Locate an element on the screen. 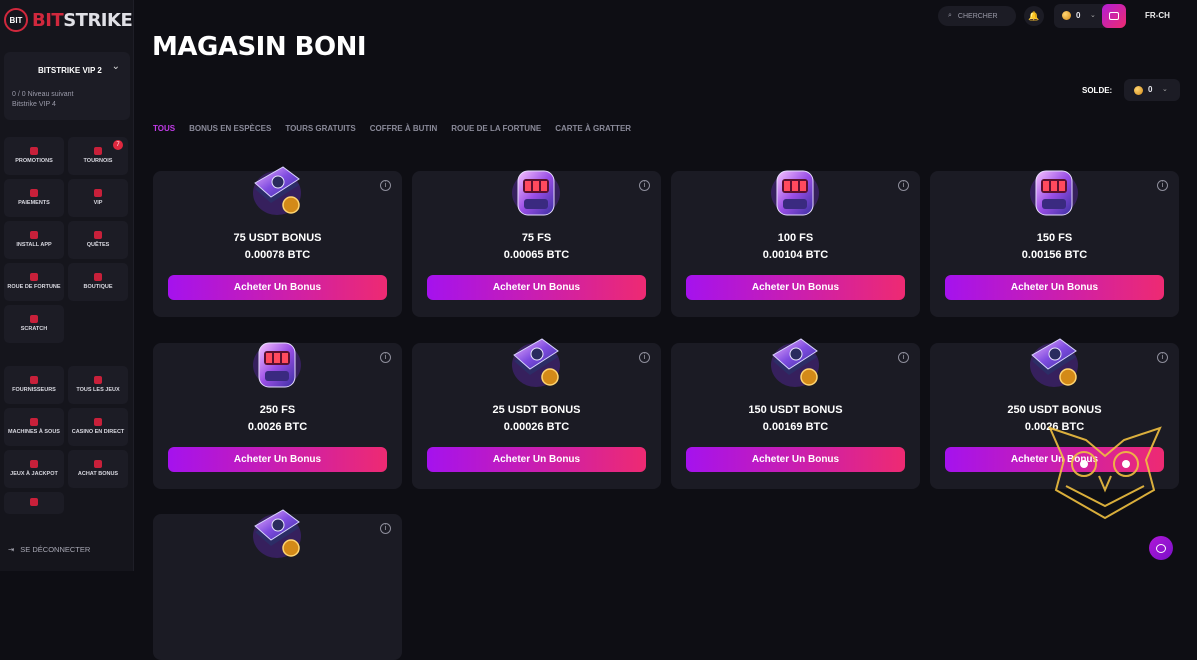 This screenshot has width=1197, height=660. sidebar-item-telegram is located at coordinates (34, 503).